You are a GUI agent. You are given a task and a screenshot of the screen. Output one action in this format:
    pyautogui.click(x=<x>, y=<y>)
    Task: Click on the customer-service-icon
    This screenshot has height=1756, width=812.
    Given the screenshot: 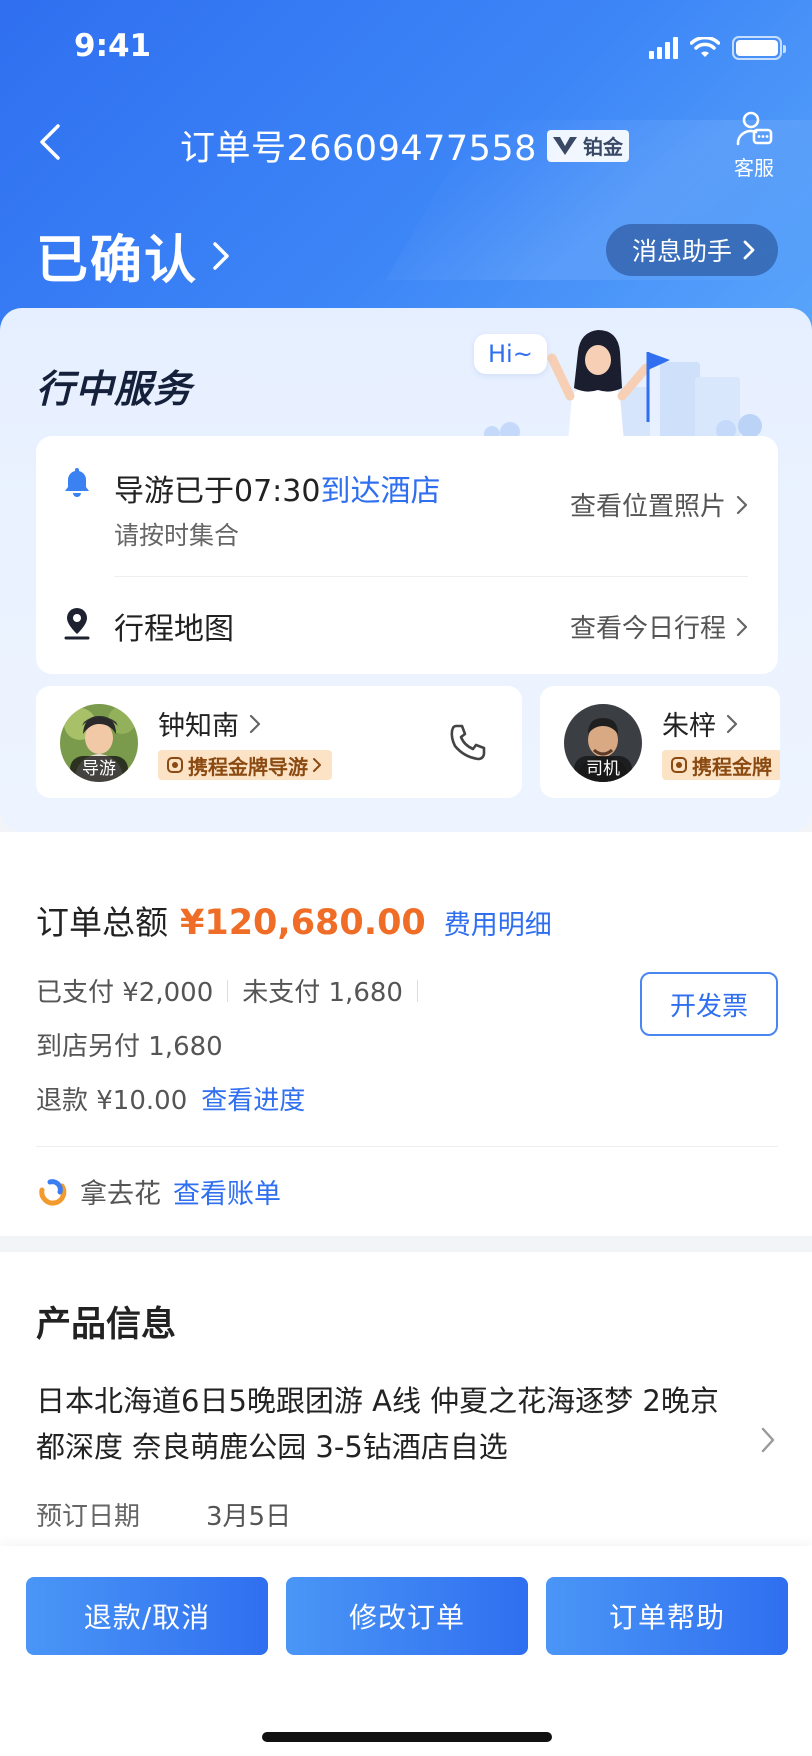 What is the action you would take?
    pyautogui.click(x=754, y=128)
    